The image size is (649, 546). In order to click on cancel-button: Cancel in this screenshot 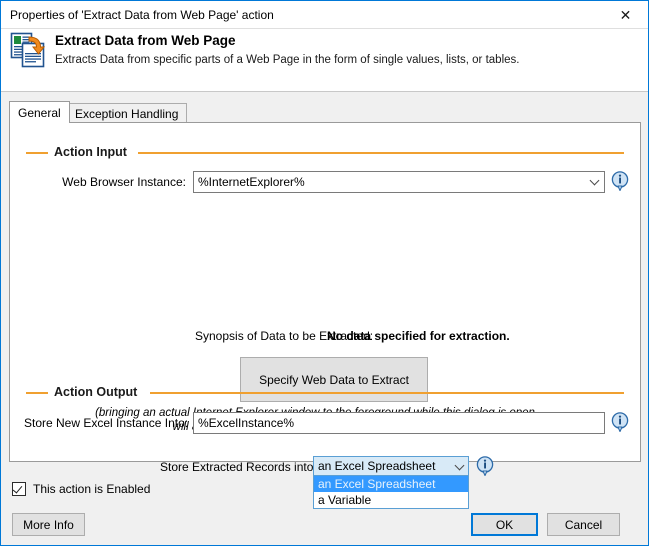, I will do `click(583, 524)`.